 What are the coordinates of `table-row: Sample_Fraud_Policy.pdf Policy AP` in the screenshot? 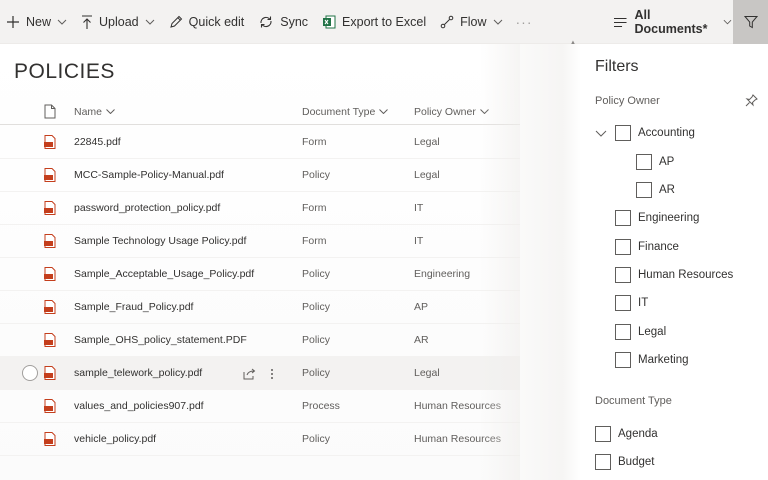 It's located at (260, 307).